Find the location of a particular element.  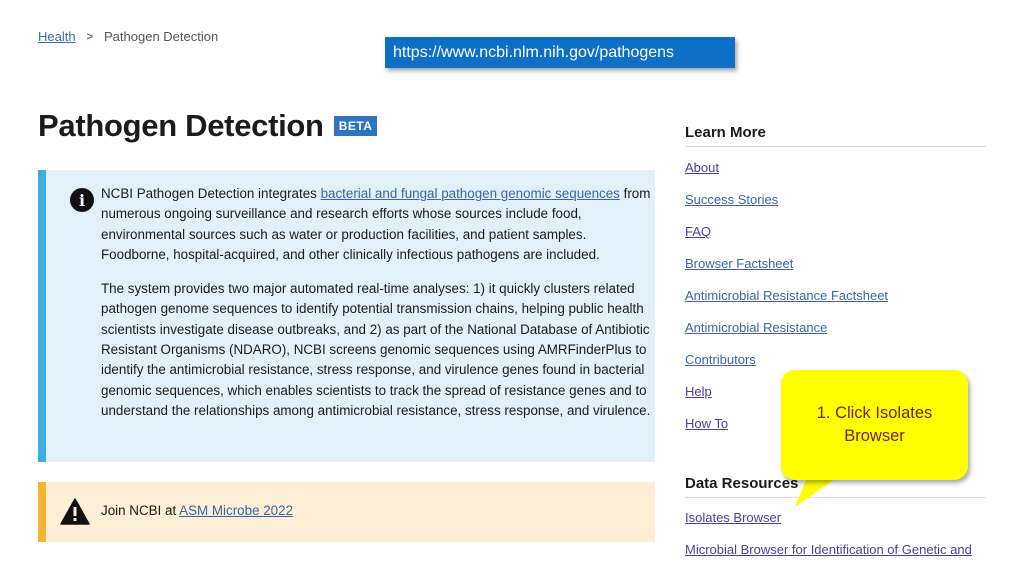

url-annotation-banner: https://www.ncbi.nlm.nih.gov/pathogens is located at coordinates (560, 52).